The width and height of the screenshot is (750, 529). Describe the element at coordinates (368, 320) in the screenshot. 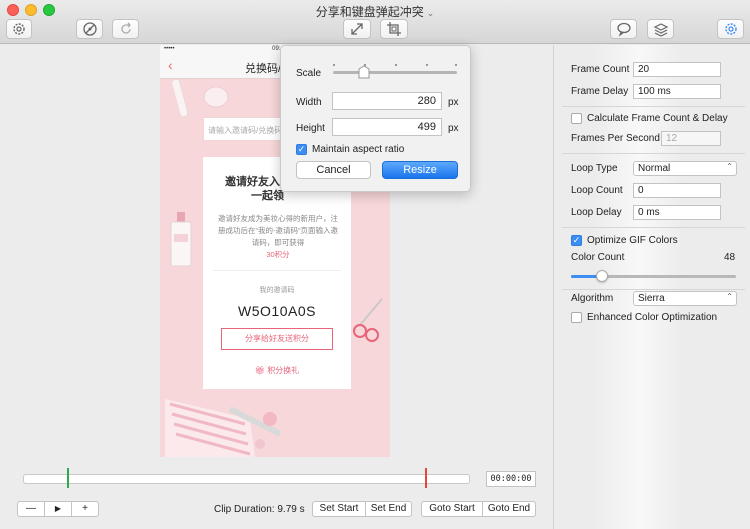

I see `eyelash-curler-icon` at that location.